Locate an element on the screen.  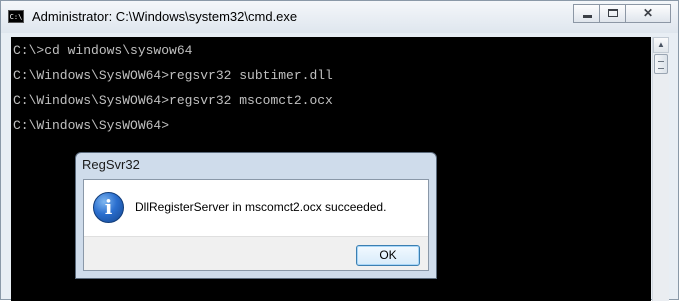
up-arrow-icon: ▲ is located at coordinates (661, 44).